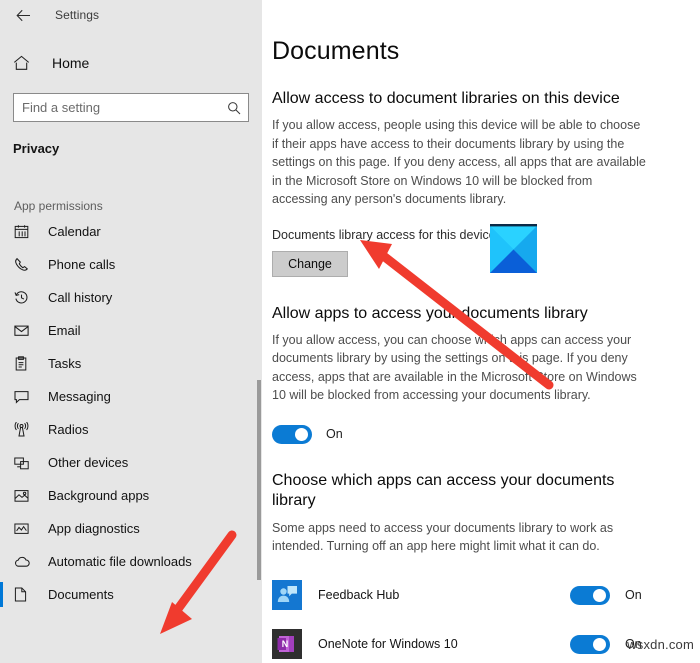 The width and height of the screenshot is (700, 663). What do you see at coordinates (24, 429) in the screenshot?
I see `radio-tower-icon` at bounding box center [24, 429].